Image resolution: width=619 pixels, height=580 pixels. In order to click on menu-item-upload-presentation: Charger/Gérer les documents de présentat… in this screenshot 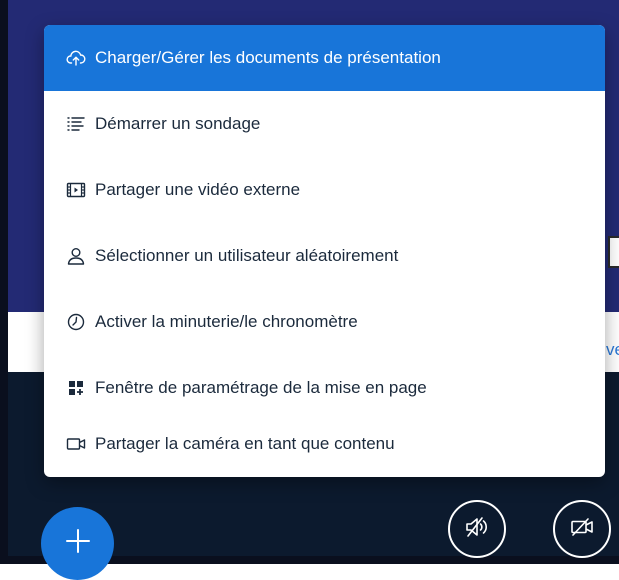, I will do `click(324, 58)`.